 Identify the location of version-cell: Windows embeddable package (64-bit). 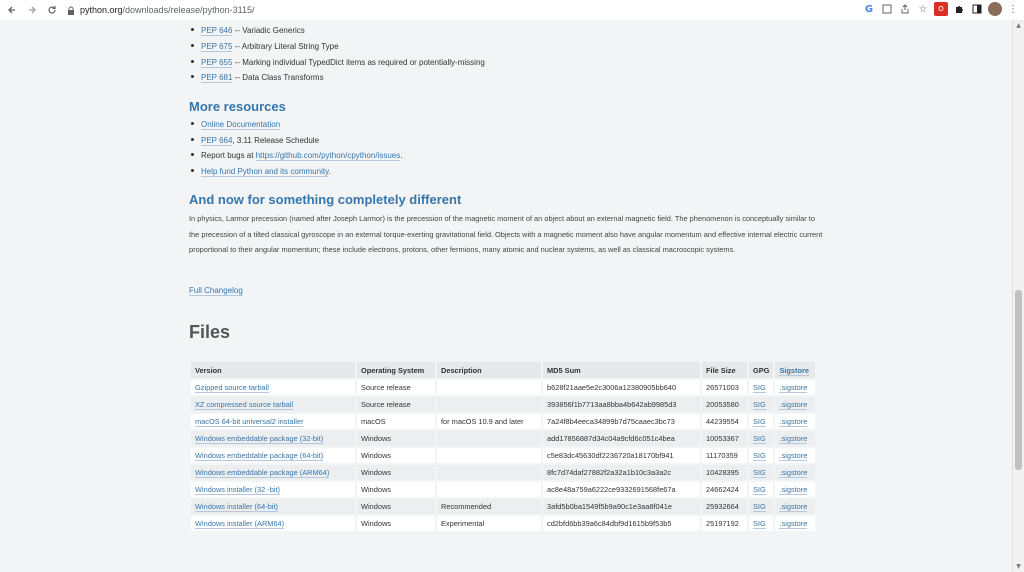
(273, 455).